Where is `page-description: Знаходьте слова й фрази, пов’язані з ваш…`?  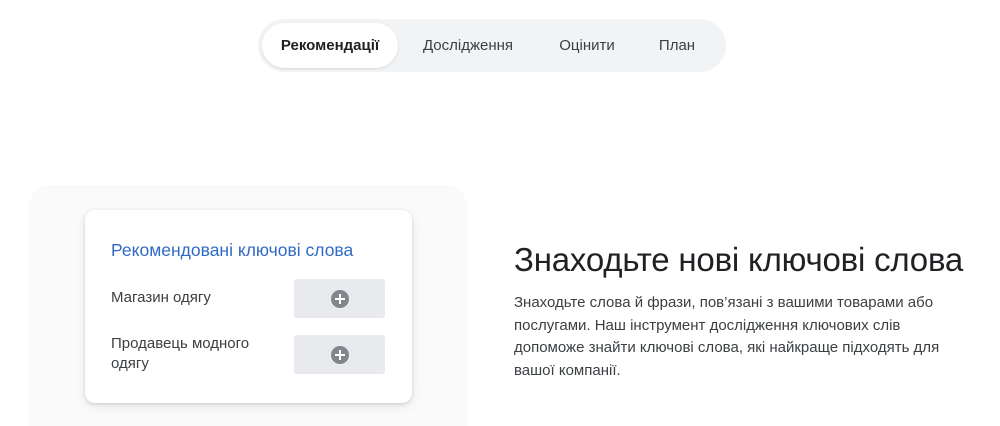
page-description: Знаходьте слова й фрази, пов’язані з ваш… is located at coordinates (727, 336).